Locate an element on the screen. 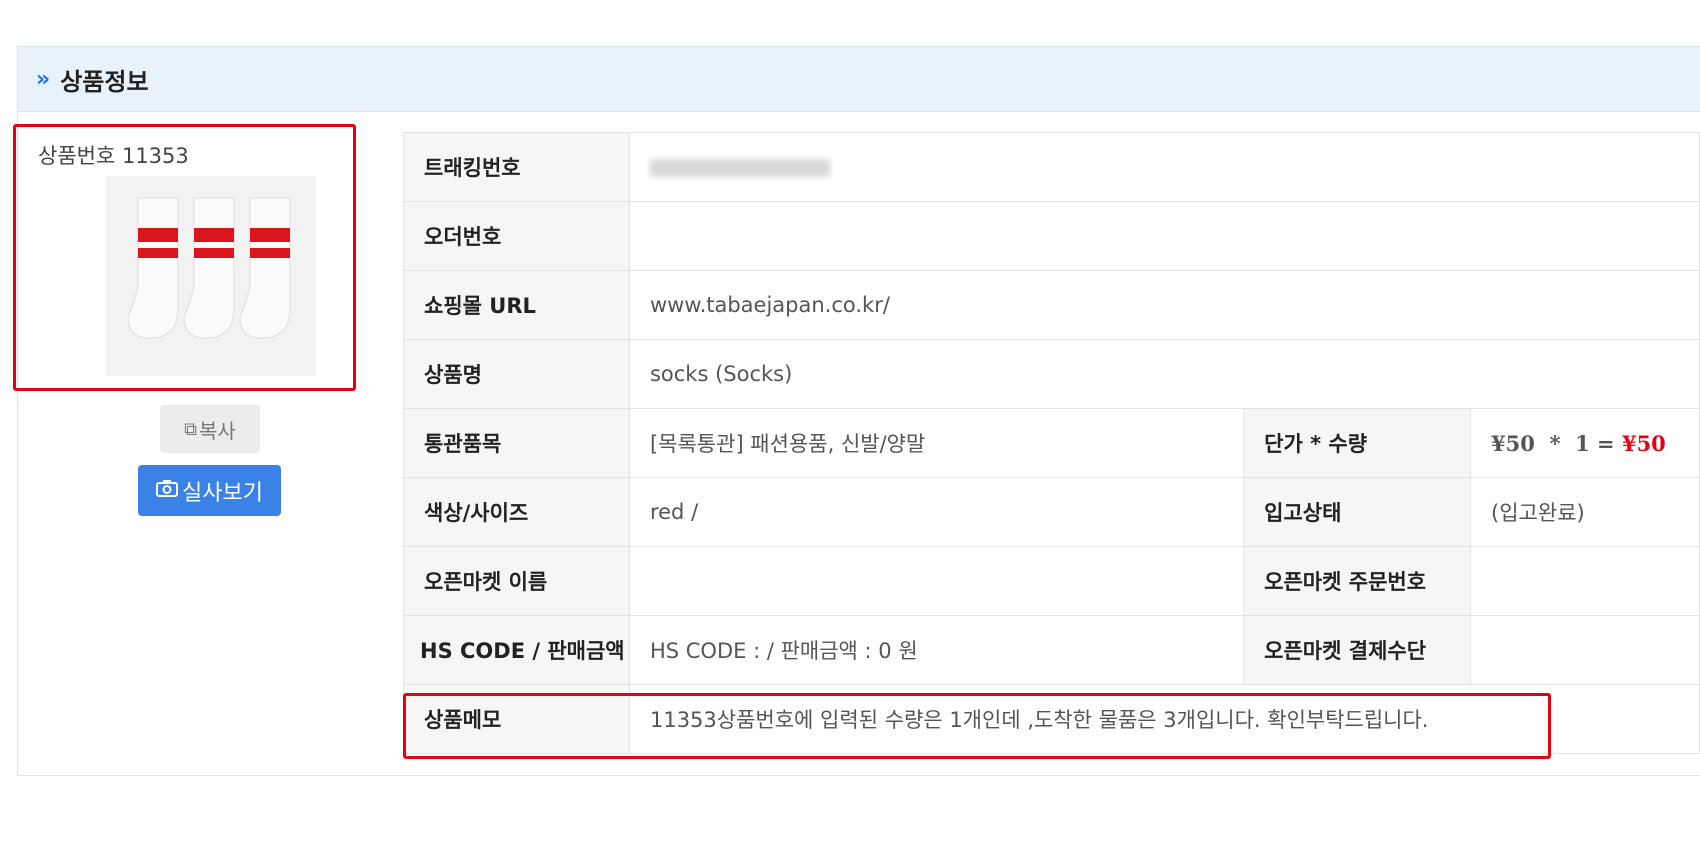  table-row: 오더번호 is located at coordinates (1051, 236).